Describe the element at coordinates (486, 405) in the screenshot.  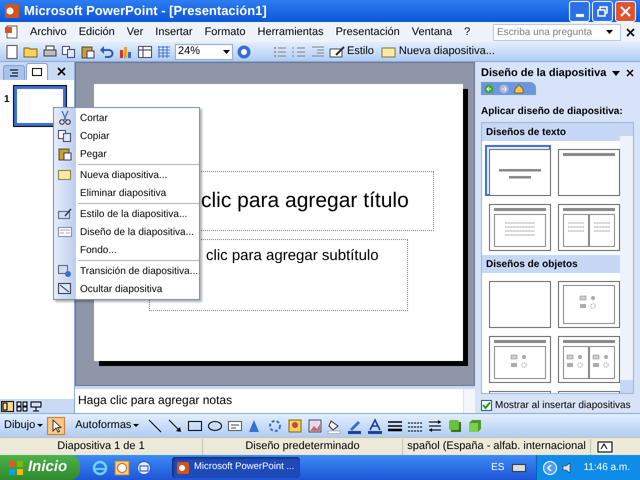
I see `checkmark-icon` at that location.